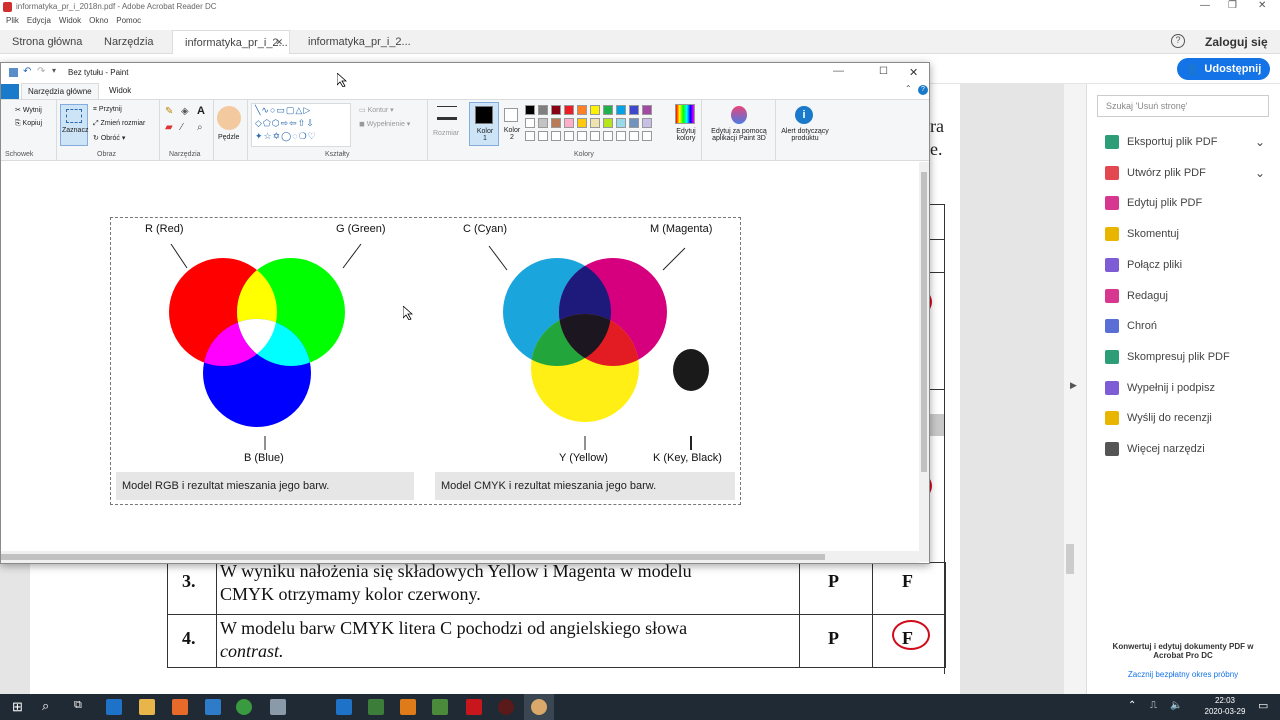 This screenshot has height=720, width=1280. Describe the element at coordinates (213, 707) in the screenshot. I see `photos-icon` at that location.